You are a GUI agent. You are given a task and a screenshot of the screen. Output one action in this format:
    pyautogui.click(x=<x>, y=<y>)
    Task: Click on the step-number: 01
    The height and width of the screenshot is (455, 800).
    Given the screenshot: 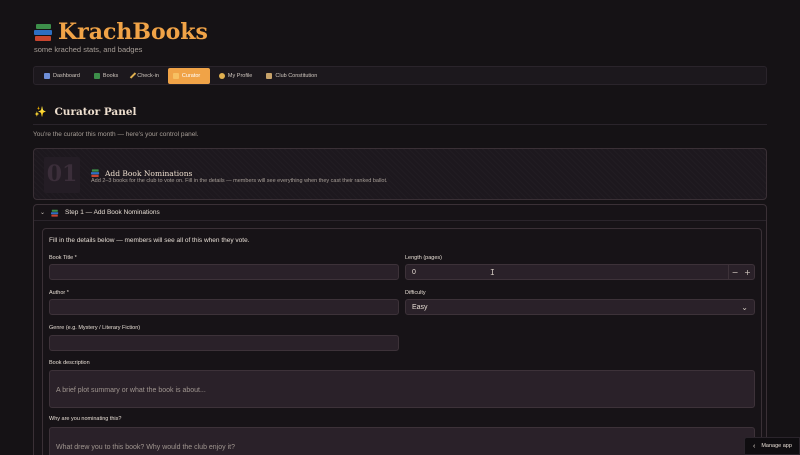 What is the action you would take?
    pyautogui.click(x=62, y=174)
    